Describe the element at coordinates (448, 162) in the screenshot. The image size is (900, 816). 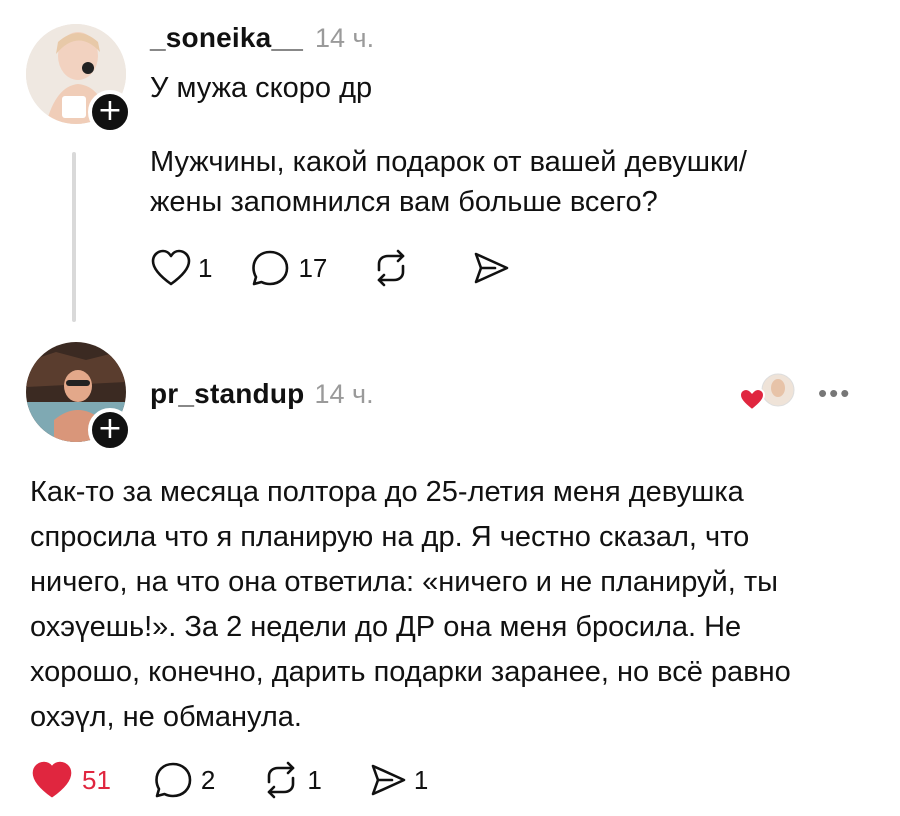
I see `post-text-2a: Мужчины, какой подарок от вашей девушки/` at that location.